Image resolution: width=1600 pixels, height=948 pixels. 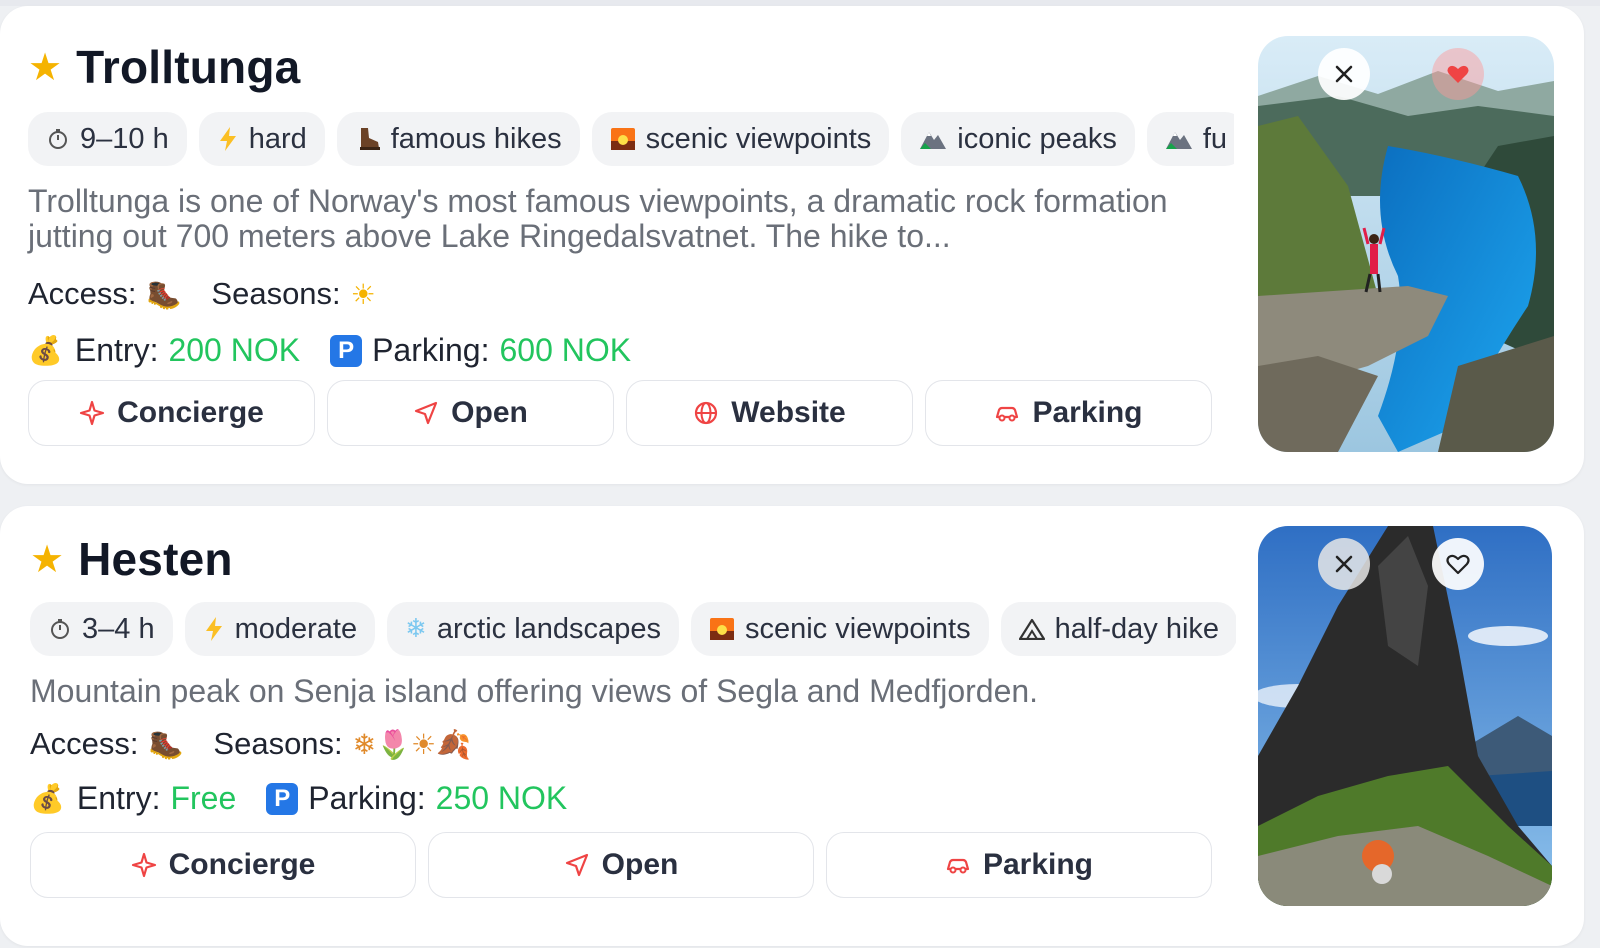 I want to click on tag-chip: fu, so click(x=1190, y=139).